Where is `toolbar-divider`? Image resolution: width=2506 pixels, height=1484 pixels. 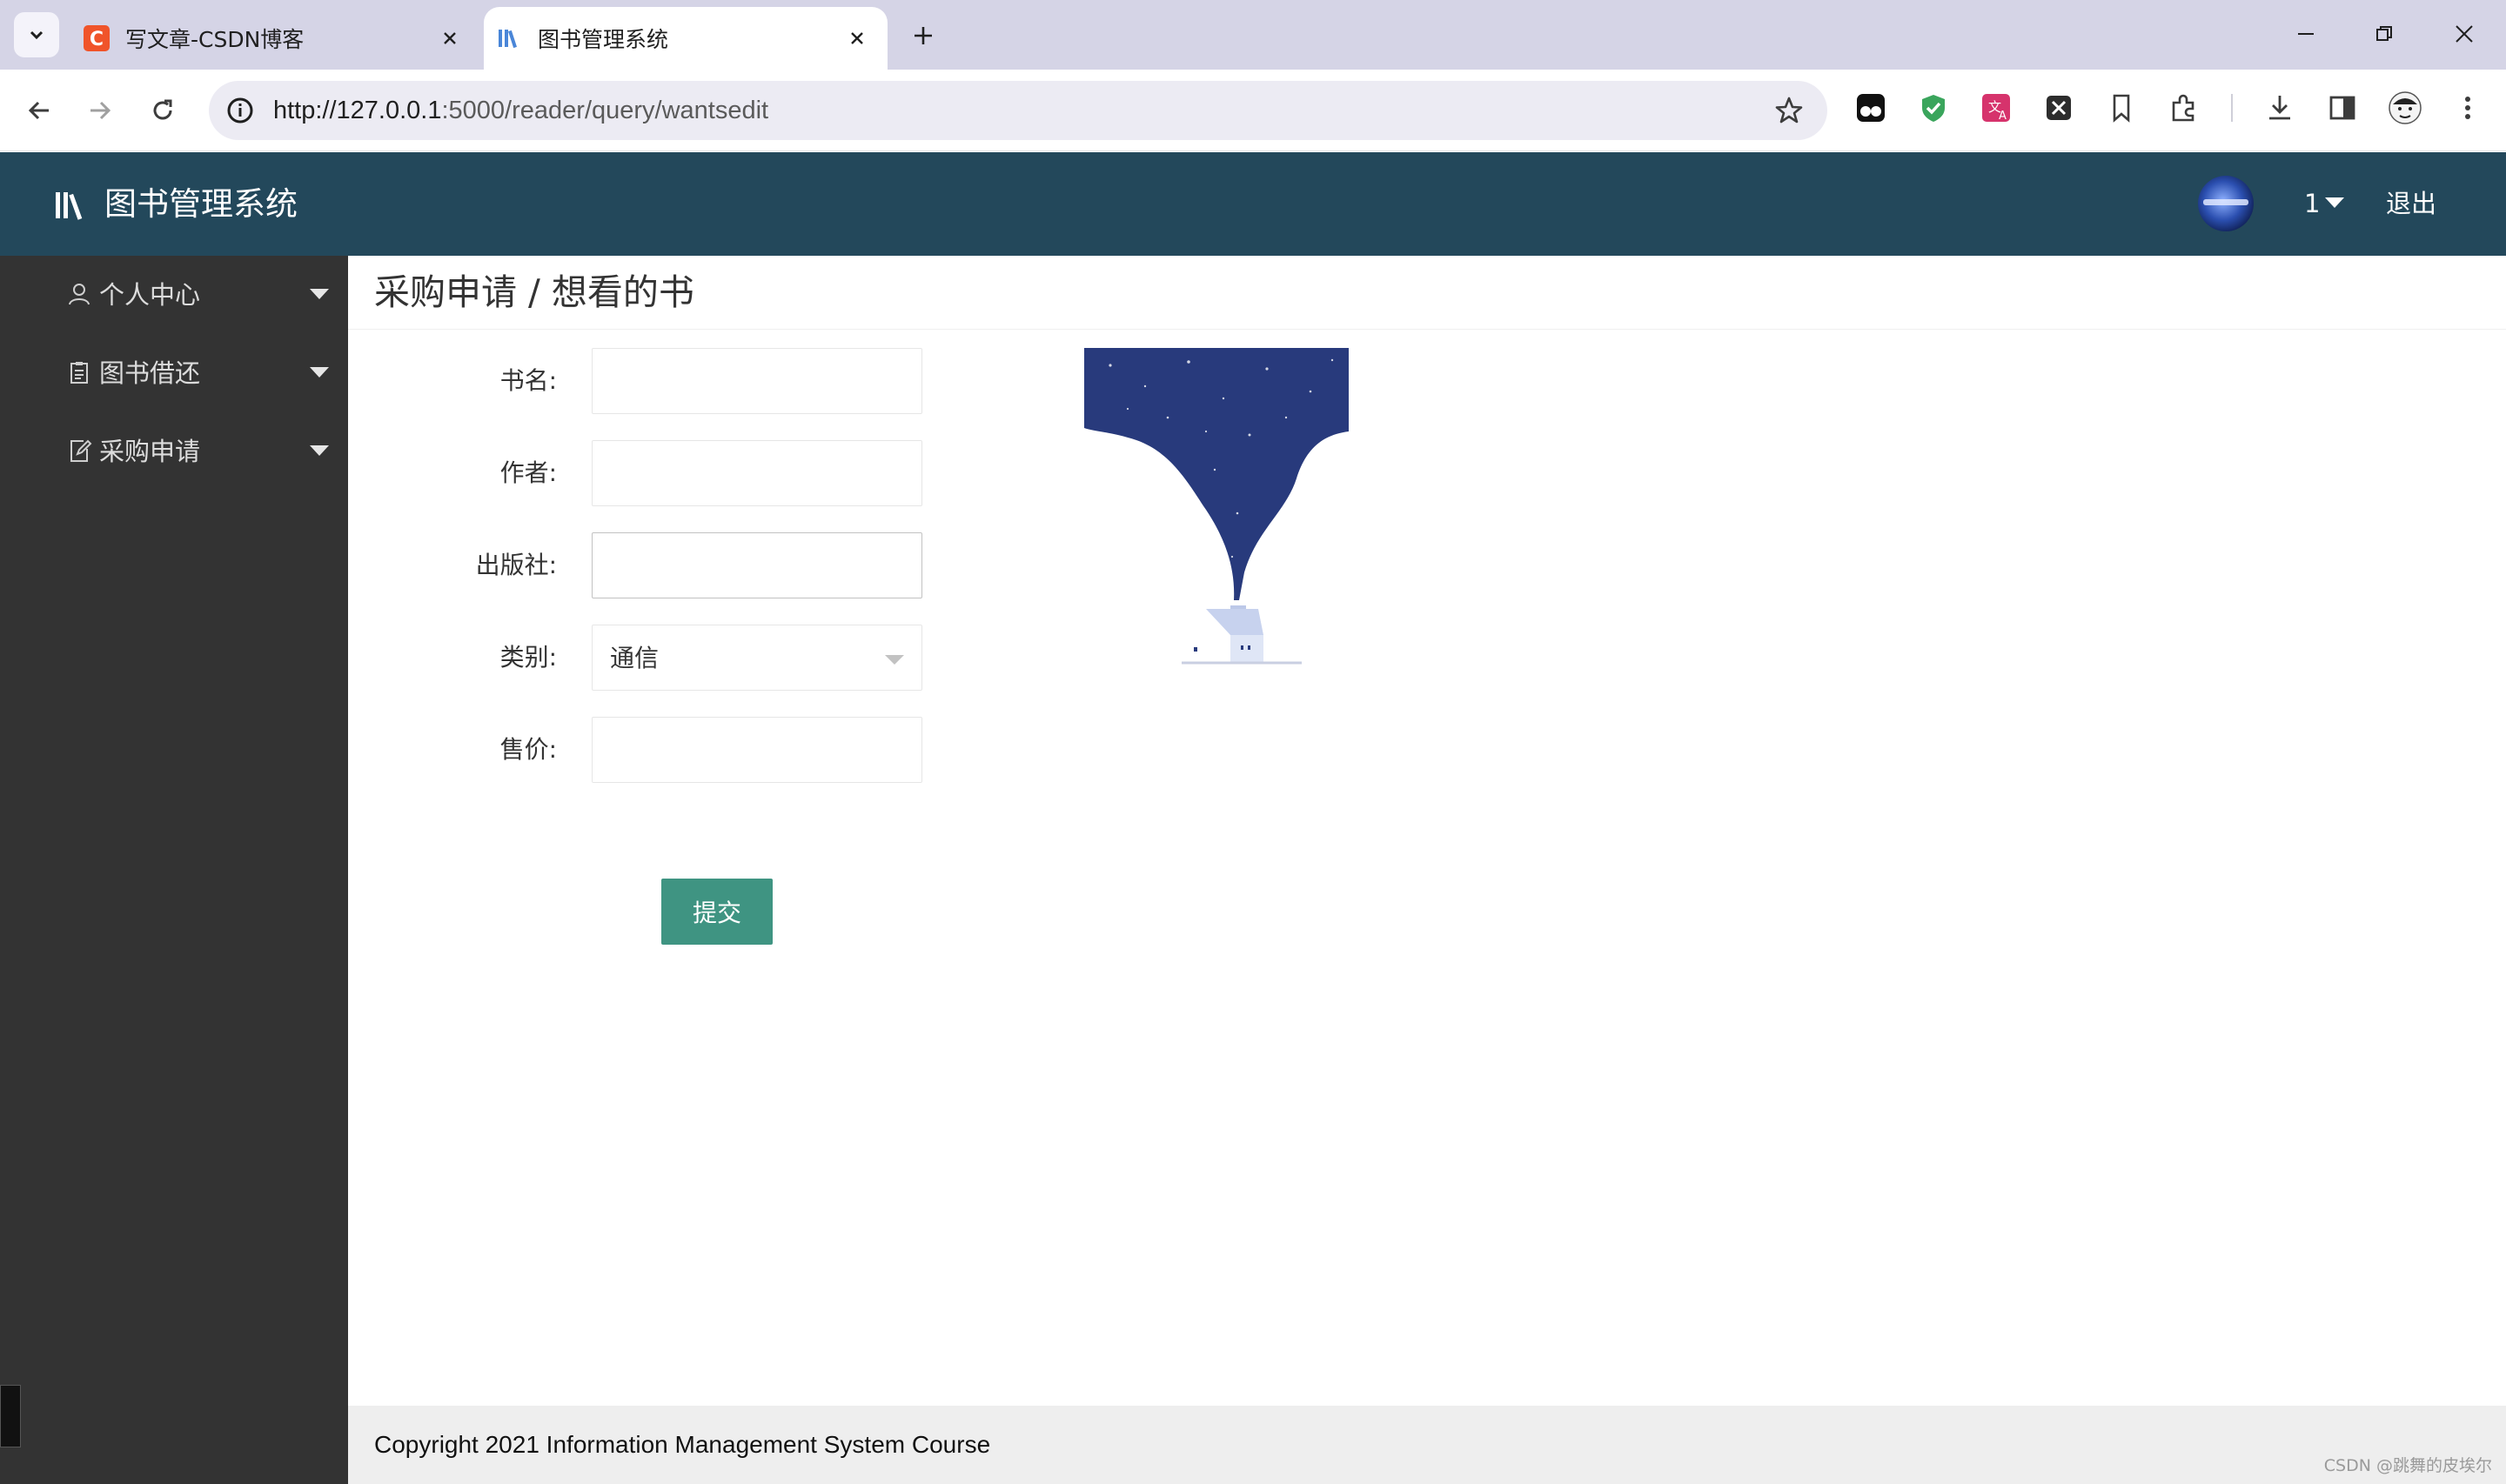 toolbar-divider is located at coordinates (2232, 108).